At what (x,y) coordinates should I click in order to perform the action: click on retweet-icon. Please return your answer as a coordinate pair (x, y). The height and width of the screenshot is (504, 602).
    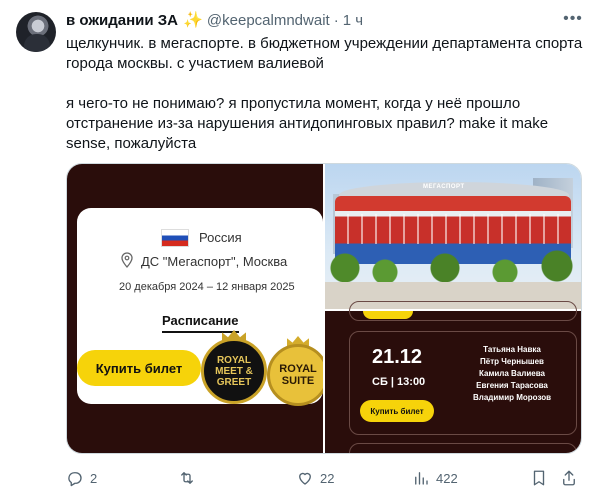
    Looking at the image, I should click on (187, 478).